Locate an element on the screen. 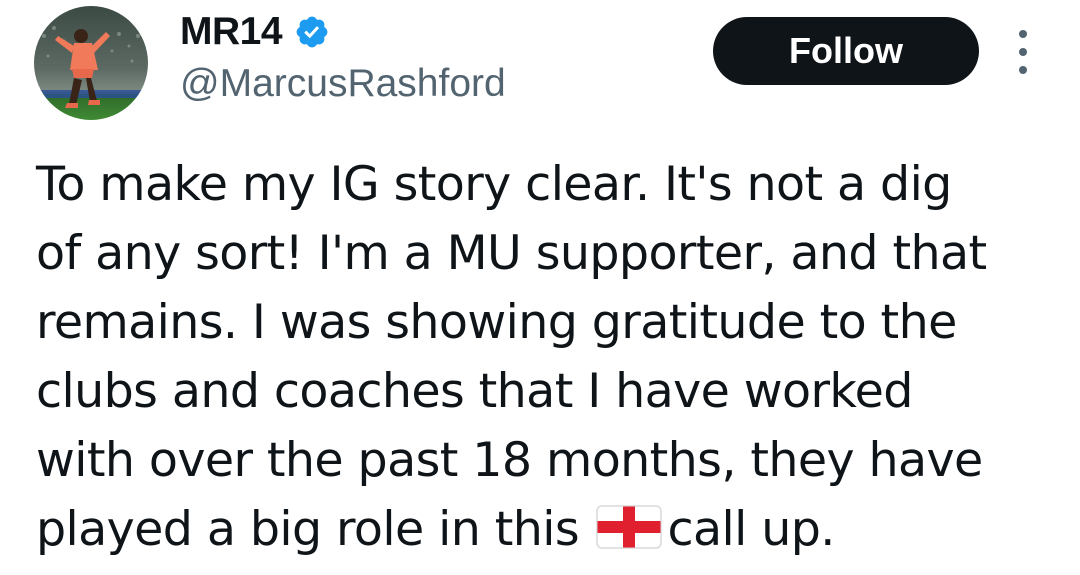  player-celebrating-avatar is located at coordinates (91, 63).